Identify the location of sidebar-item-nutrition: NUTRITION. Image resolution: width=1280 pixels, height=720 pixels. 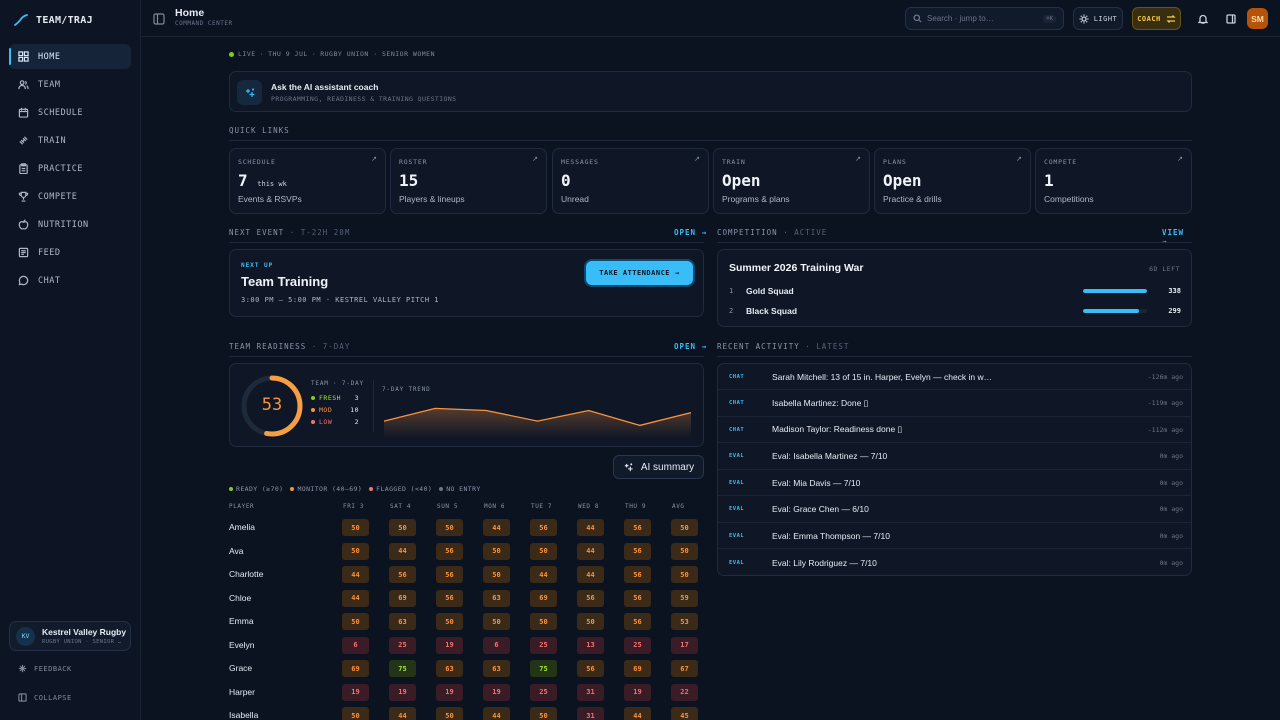
(70, 224).